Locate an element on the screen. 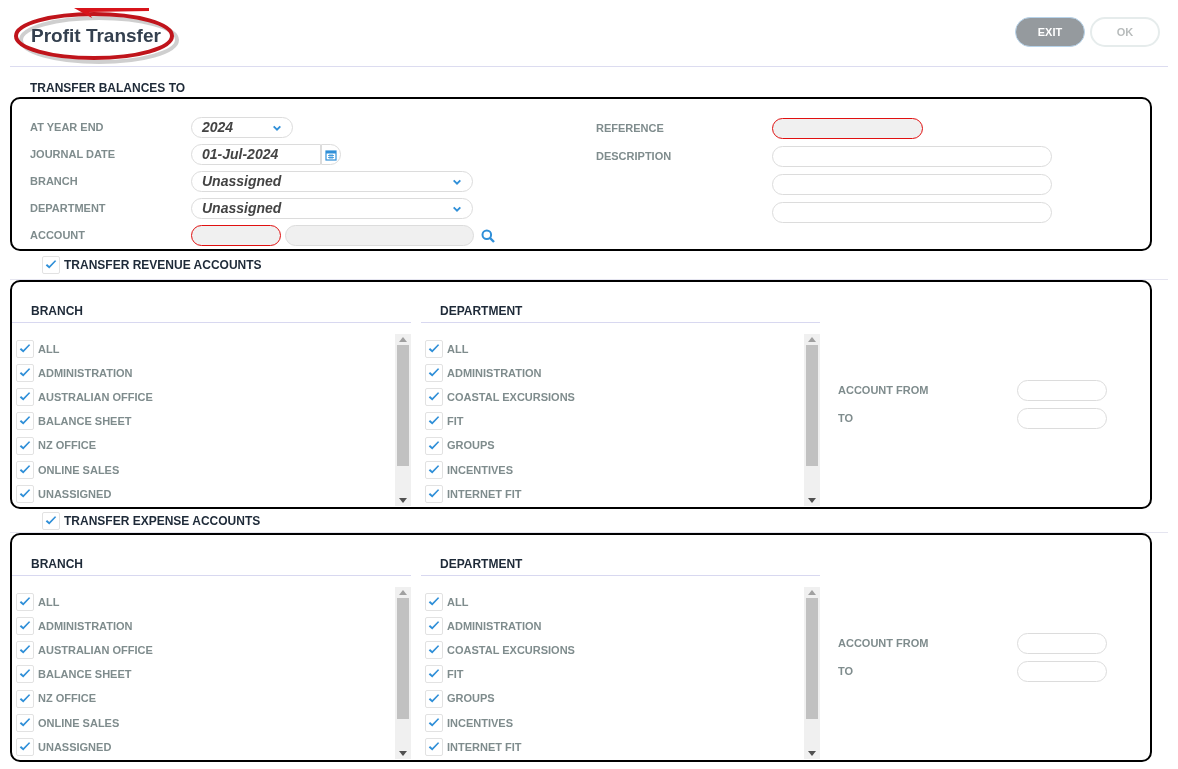 Image resolution: width=1178 pixels, height=769 pixels. account-code-field is located at coordinates (236, 235).